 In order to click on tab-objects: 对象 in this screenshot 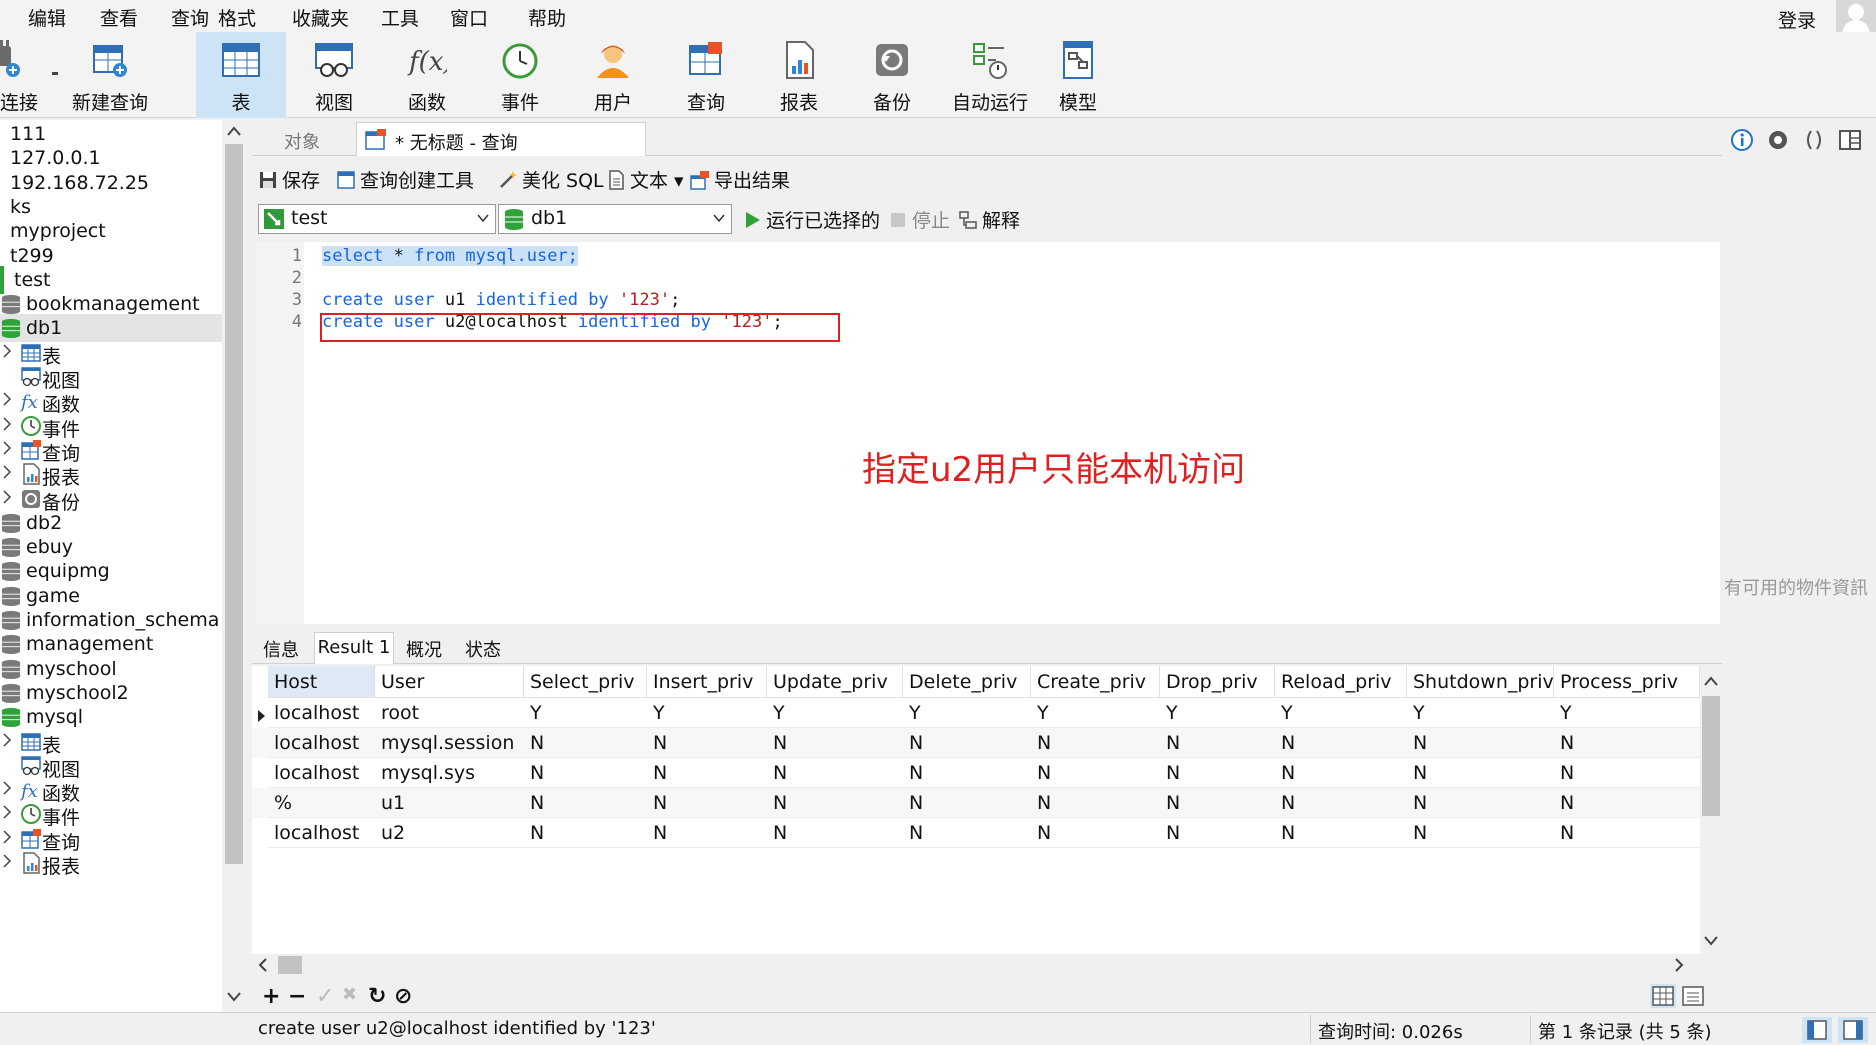, I will do `click(302, 139)`.